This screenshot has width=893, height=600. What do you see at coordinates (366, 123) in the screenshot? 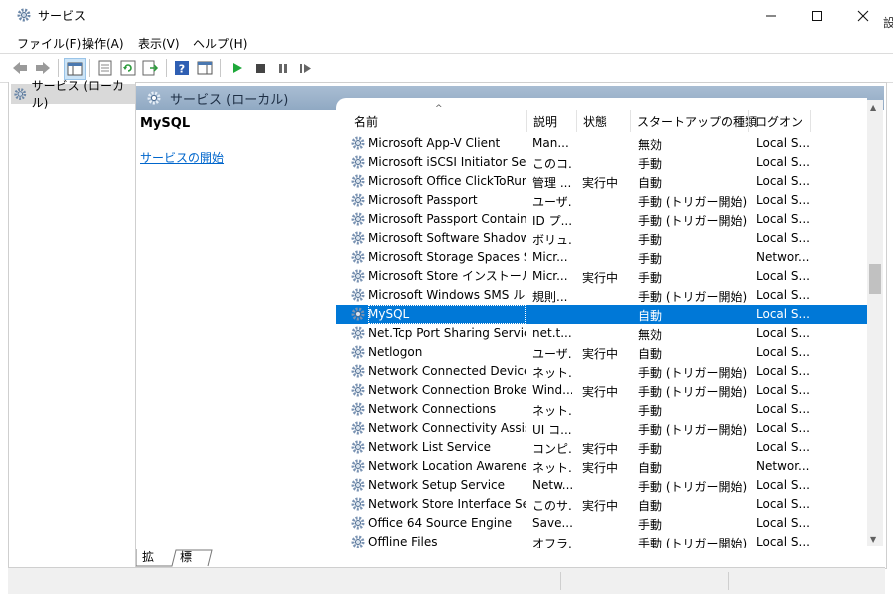
I see `column-header-name: 名前` at bounding box center [366, 123].